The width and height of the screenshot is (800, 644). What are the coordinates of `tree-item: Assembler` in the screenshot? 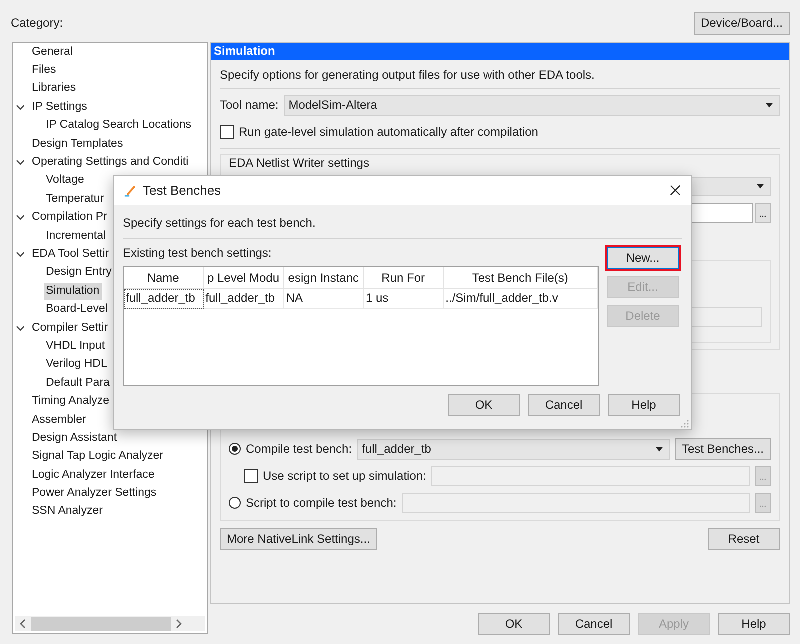 It's located at (59, 420).